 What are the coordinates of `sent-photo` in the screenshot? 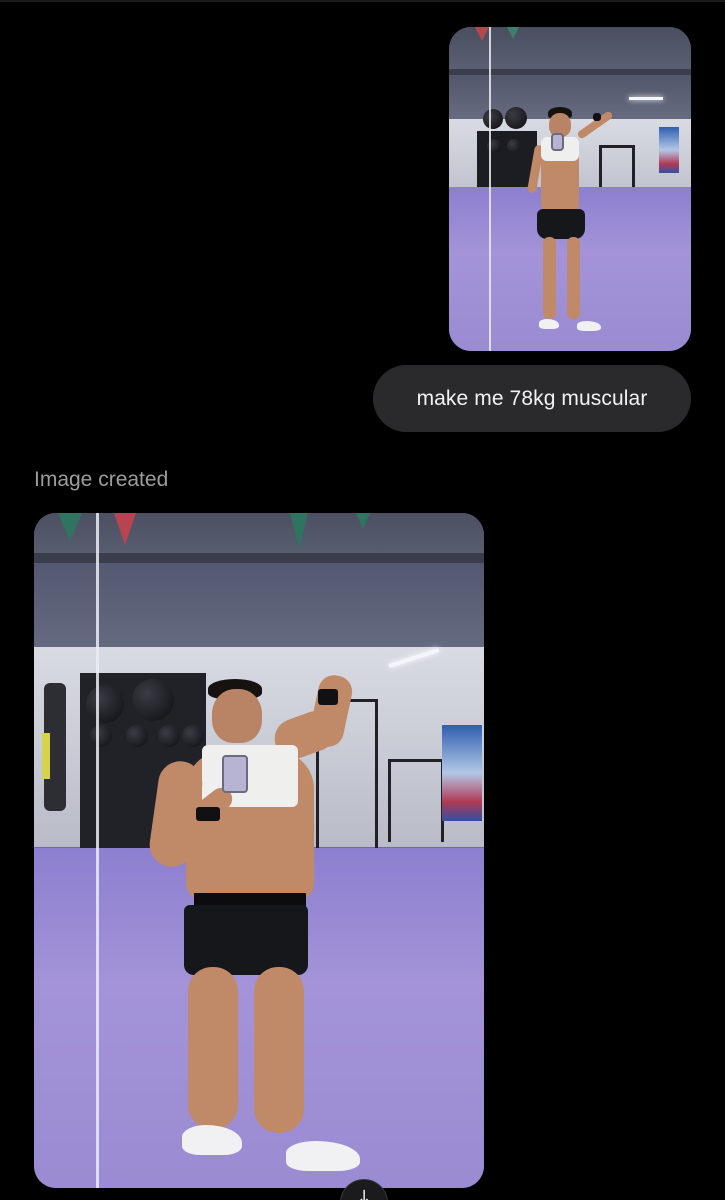 It's located at (570, 189).